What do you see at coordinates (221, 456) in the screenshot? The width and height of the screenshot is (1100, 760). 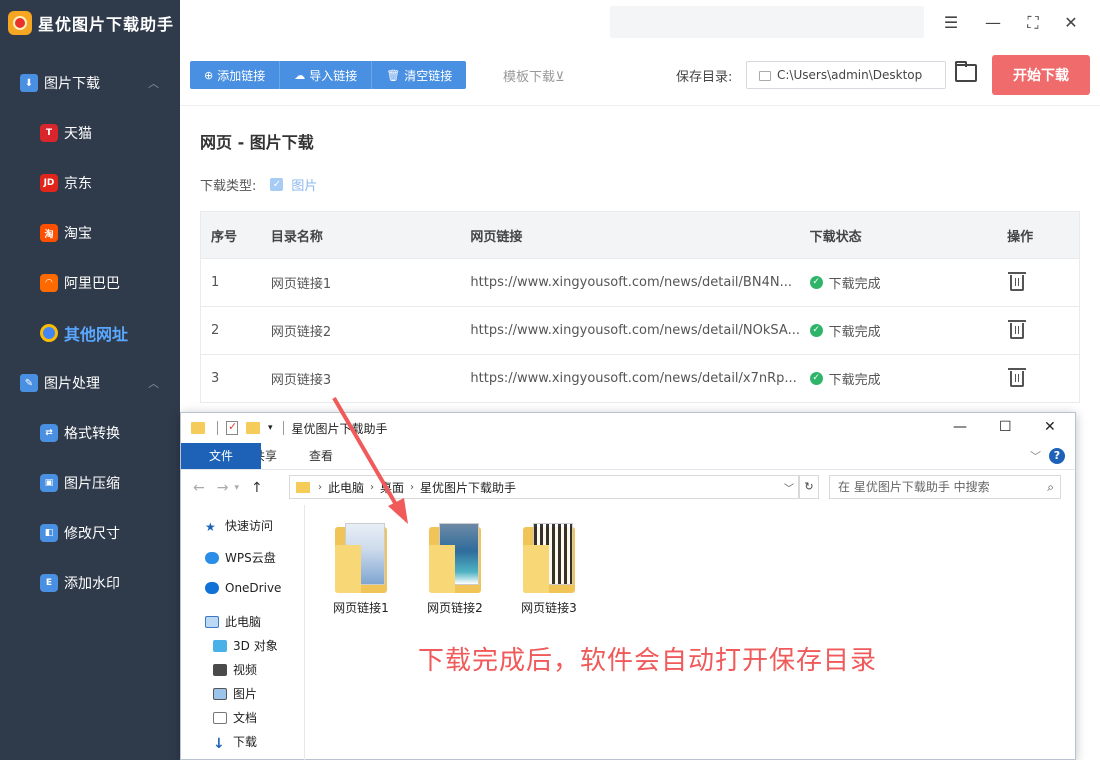 I see `tab-file: 文件` at bounding box center [221, 456].